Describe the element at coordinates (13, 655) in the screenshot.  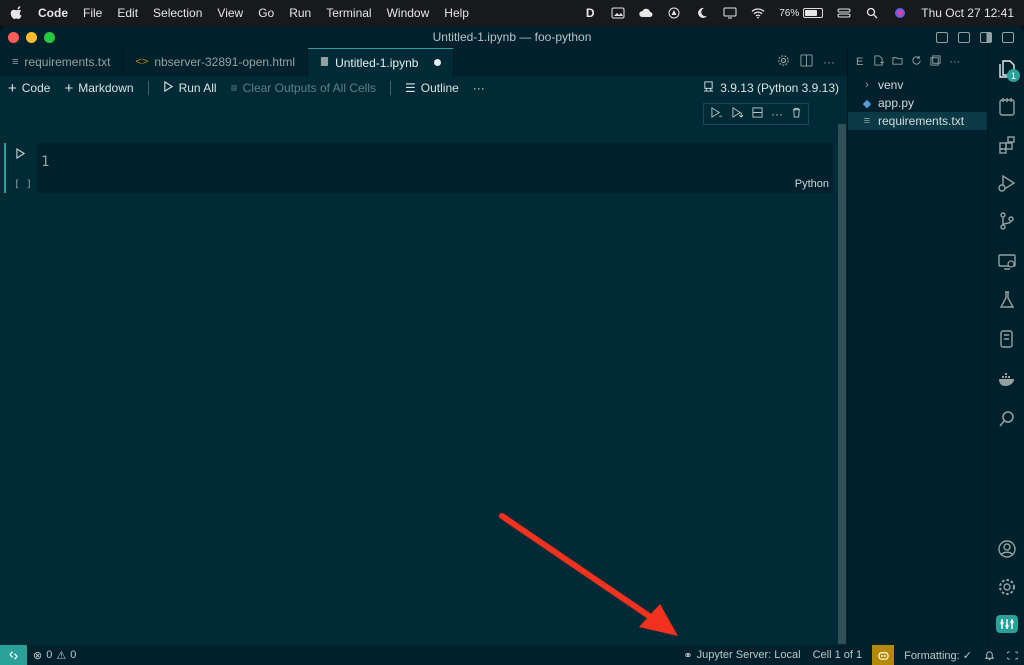
I see `remote-indicator-icon` at that location.